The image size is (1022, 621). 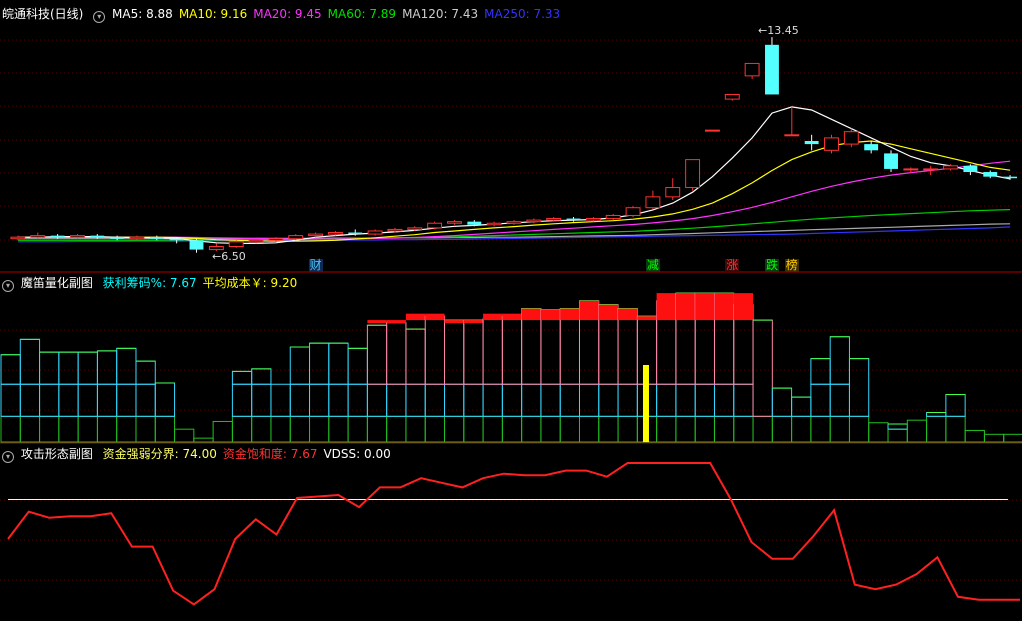 What do you see at coordinates (229, 256) in the screenshot?
I see `low-price-label: ←6.50` at bounding box center [229, 256].